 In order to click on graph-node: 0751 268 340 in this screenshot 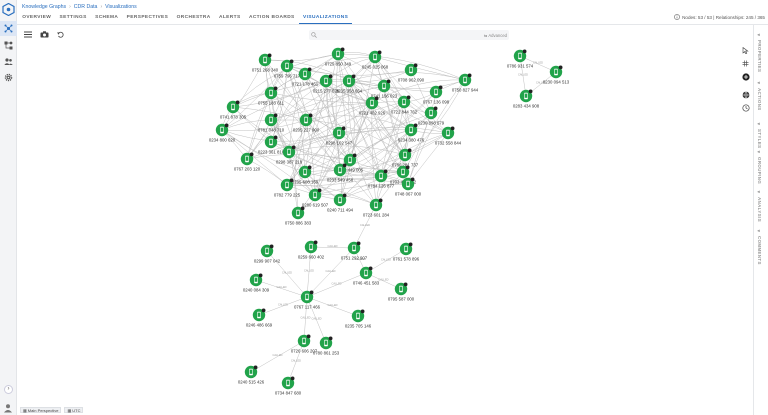, I will do `click(265, 63)`.